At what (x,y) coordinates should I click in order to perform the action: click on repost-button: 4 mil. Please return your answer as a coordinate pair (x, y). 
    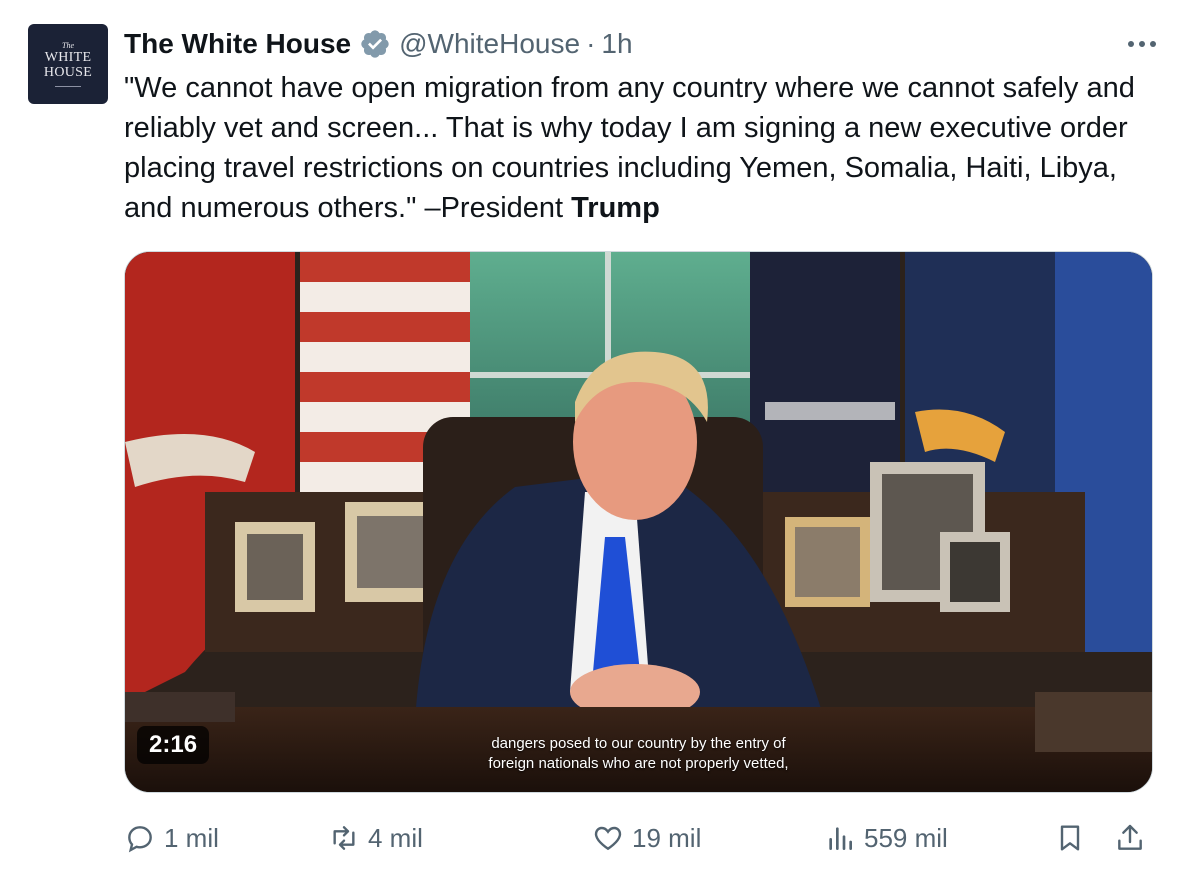
    Looking at the image, I should click on (375, 838).